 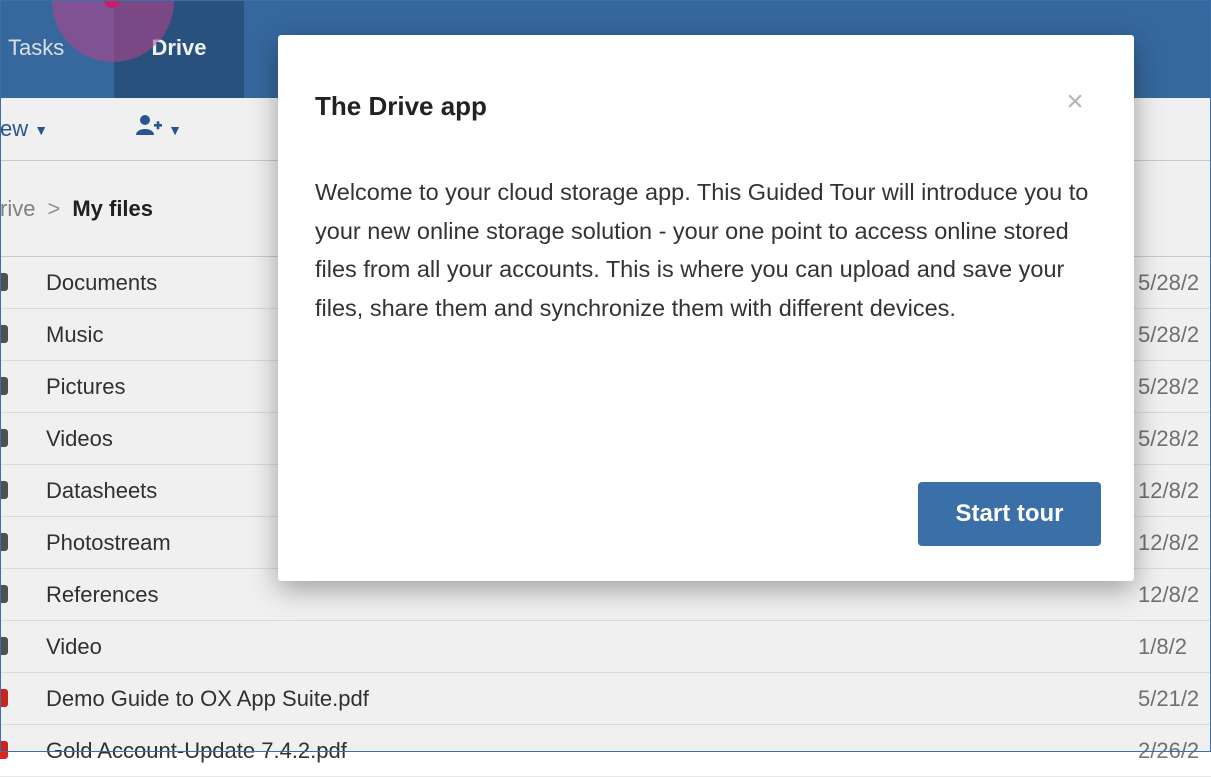 I want to click on dialog-title: The Drive app, so click(x=401, y=106).